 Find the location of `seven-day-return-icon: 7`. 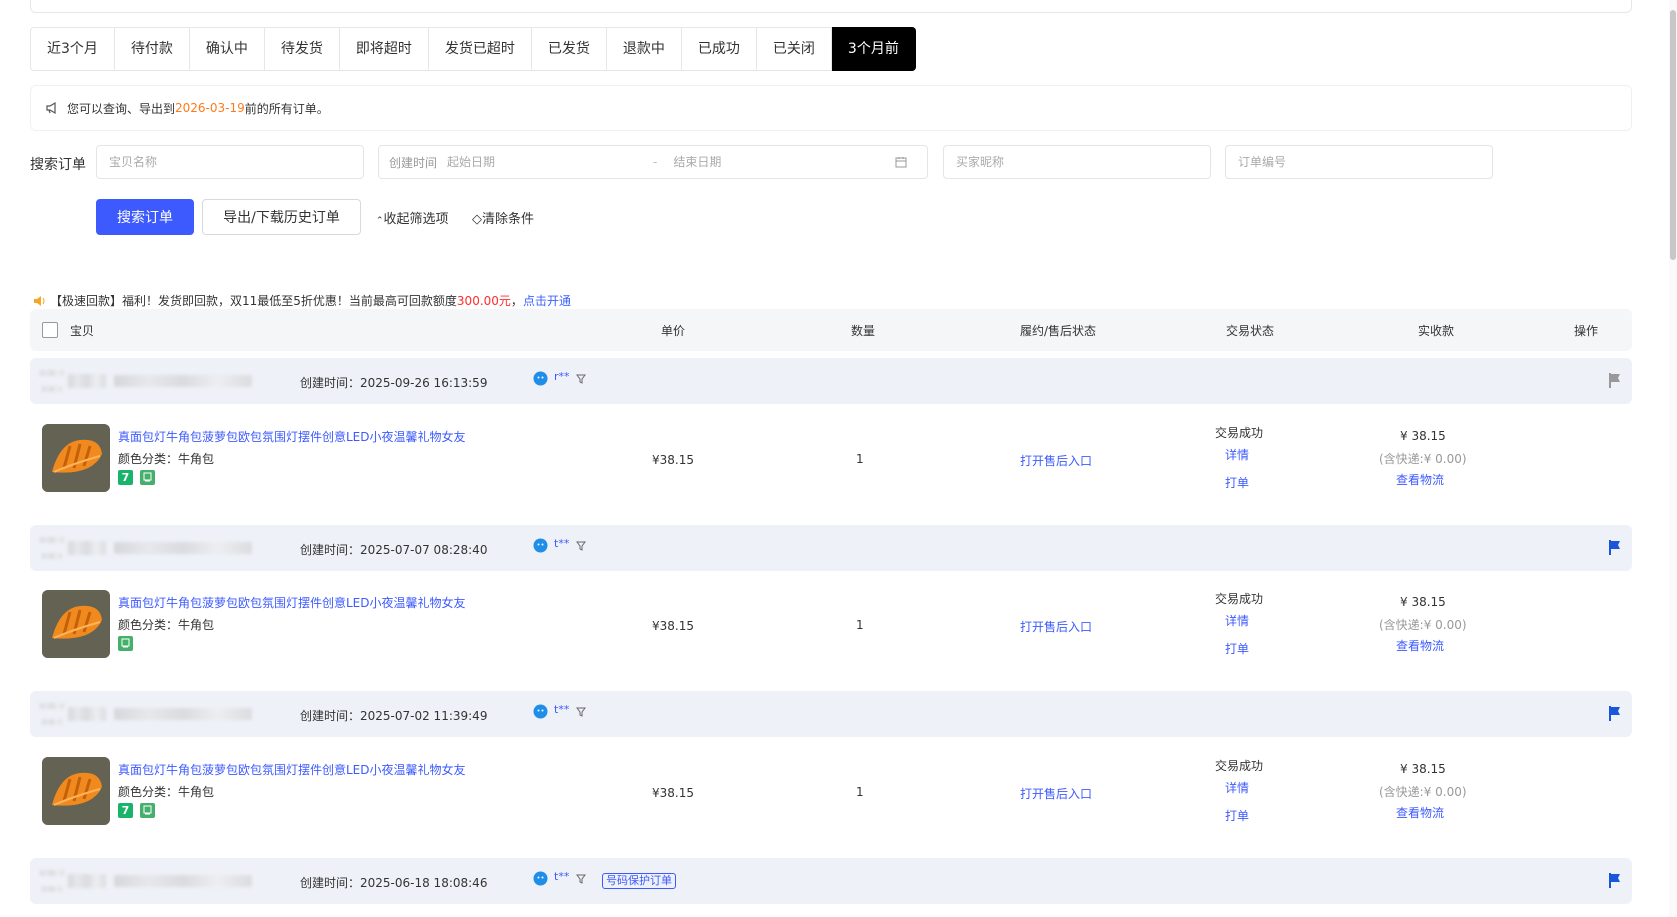

seven-day-return-icon: 7 is located at coordinates (125, 810).